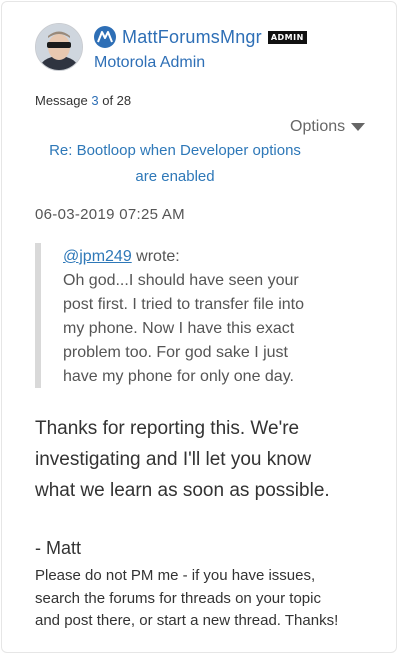 This screenshot has height=656, width=400. I want to click on author-name-link: MattForumsMngr, so click(192, 37).